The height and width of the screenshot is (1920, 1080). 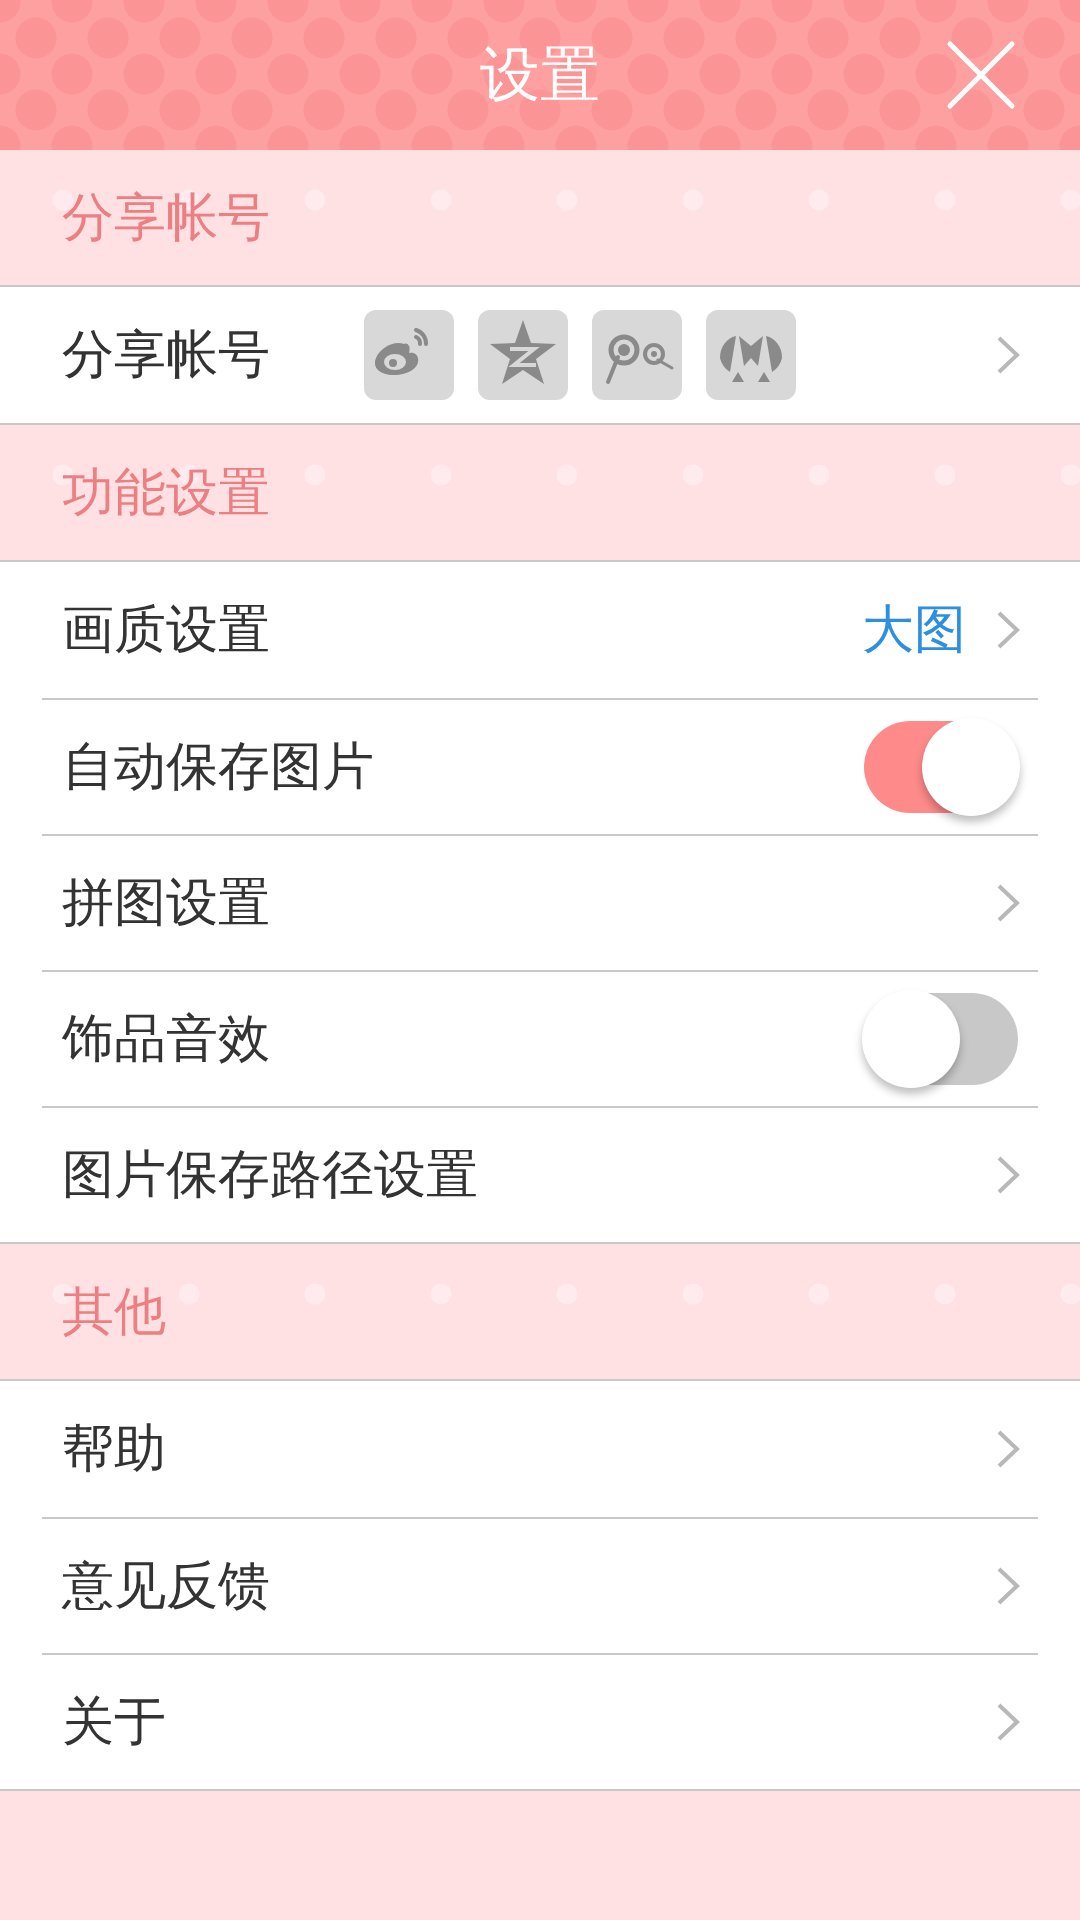 I want to click on setting-label: 关于, so click(x=114, y=1721).